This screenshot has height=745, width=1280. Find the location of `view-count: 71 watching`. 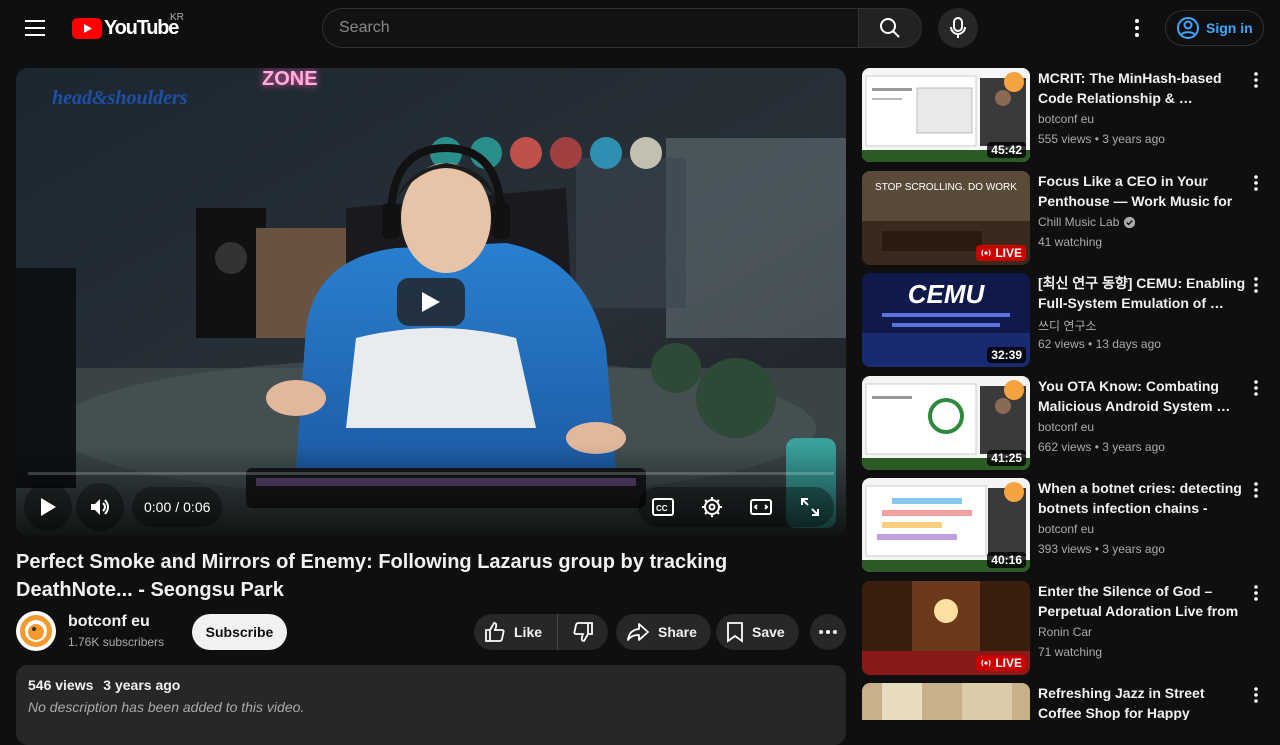

view-count: 71 watching is located at coordinates (1070, 652).